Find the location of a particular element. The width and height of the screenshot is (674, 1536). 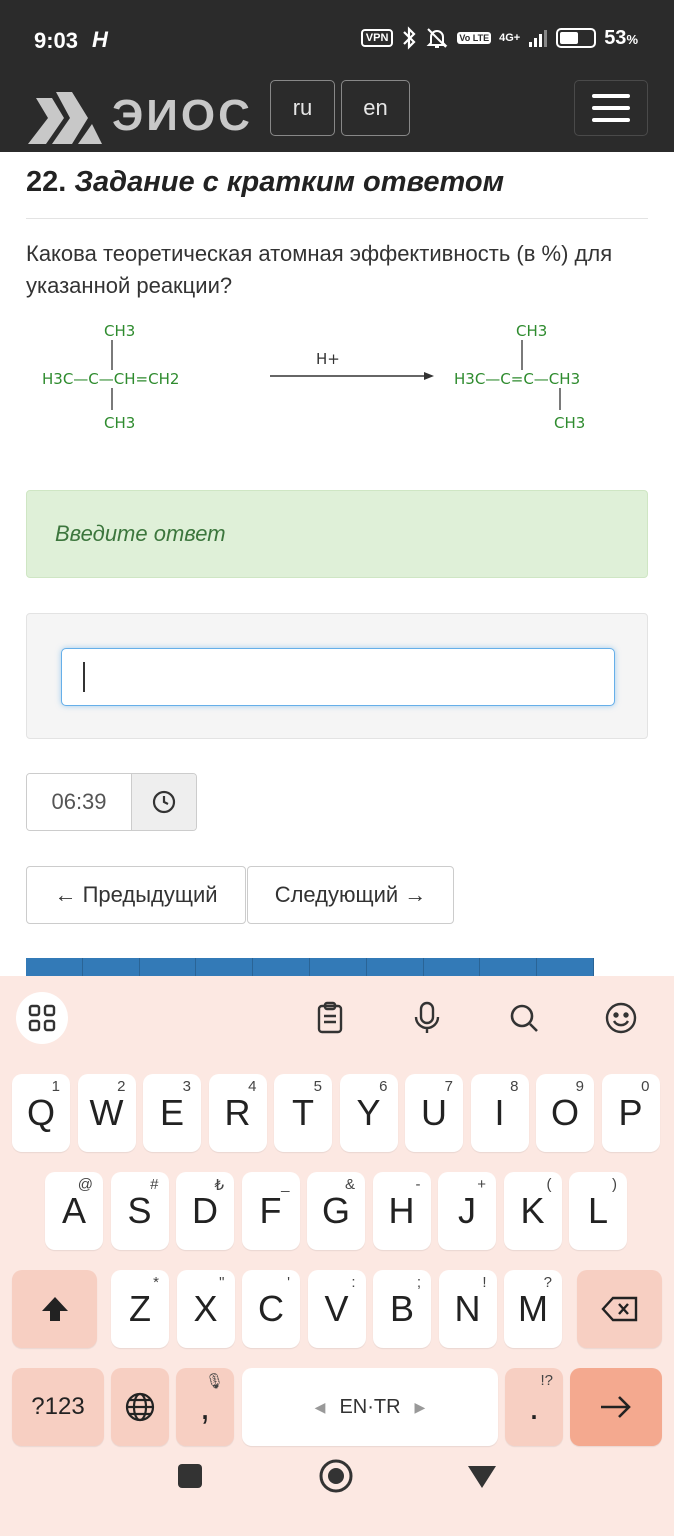

emoji-button is located at coordinates (621, 1018).